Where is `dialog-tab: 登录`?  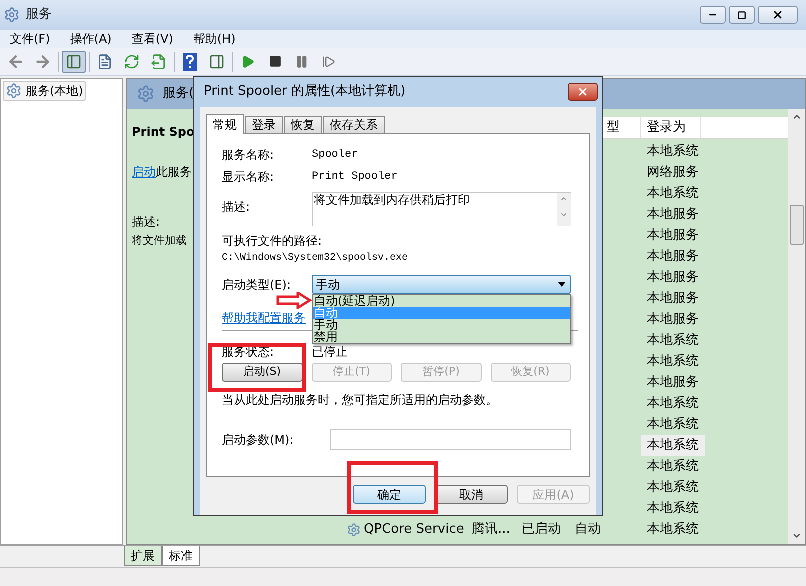
dialog-tab: 登录 is located at coordinates (264, 124).